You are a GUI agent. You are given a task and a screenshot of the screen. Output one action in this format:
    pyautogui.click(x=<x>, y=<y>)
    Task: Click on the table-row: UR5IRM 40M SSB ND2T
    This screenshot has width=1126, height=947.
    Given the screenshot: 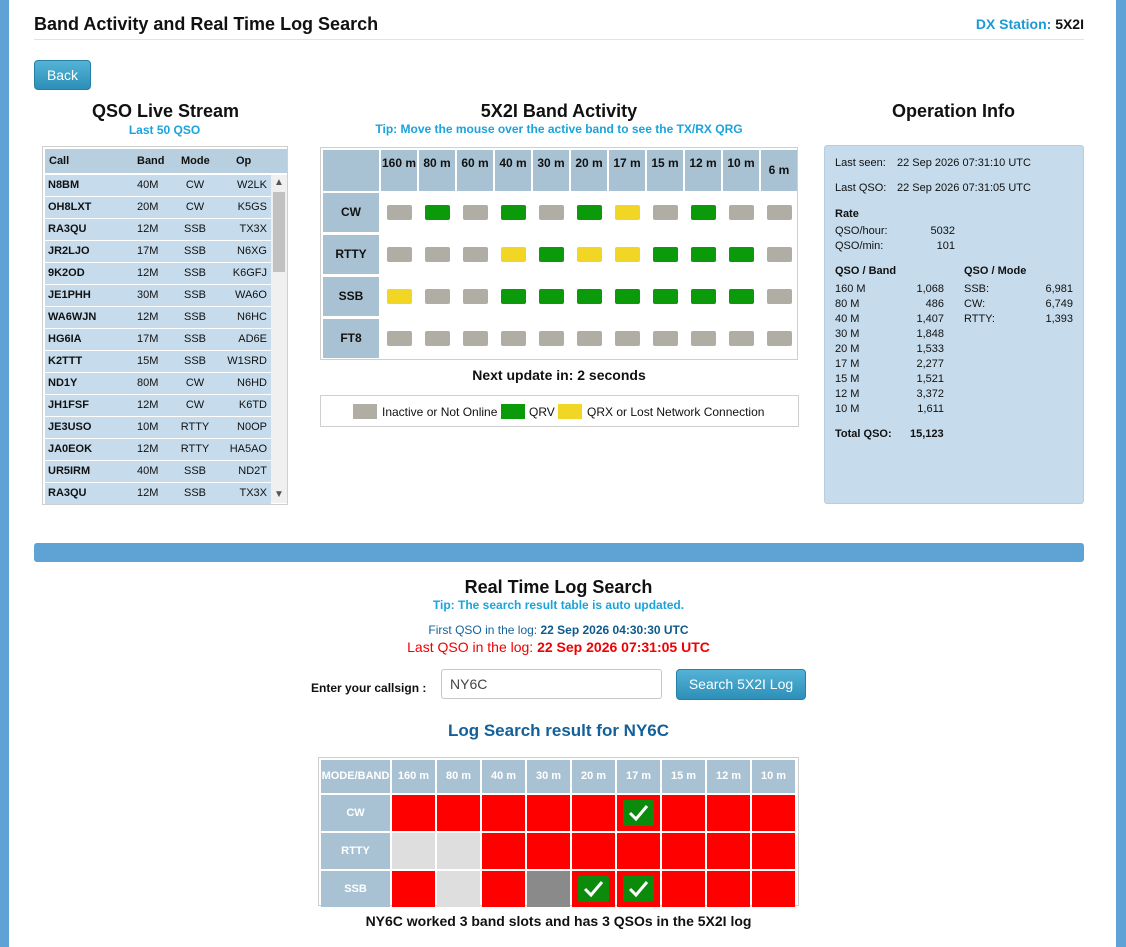 What is the action you would take?
    pyautogui.click(x=158, y=471)
    